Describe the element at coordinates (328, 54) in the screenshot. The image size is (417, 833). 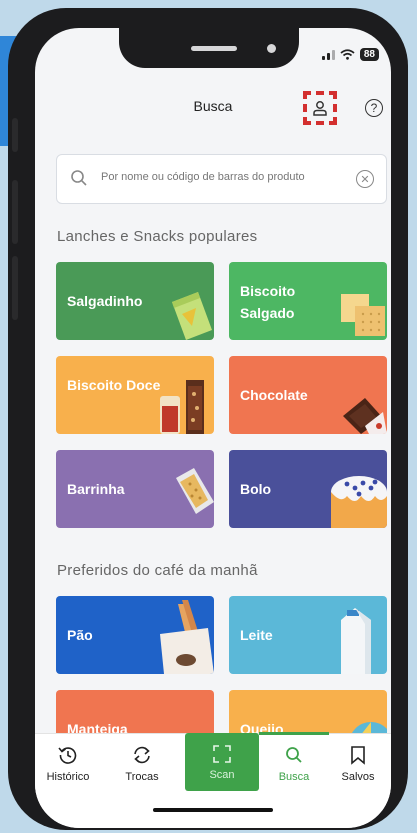
I see `signal-icon` at that location.